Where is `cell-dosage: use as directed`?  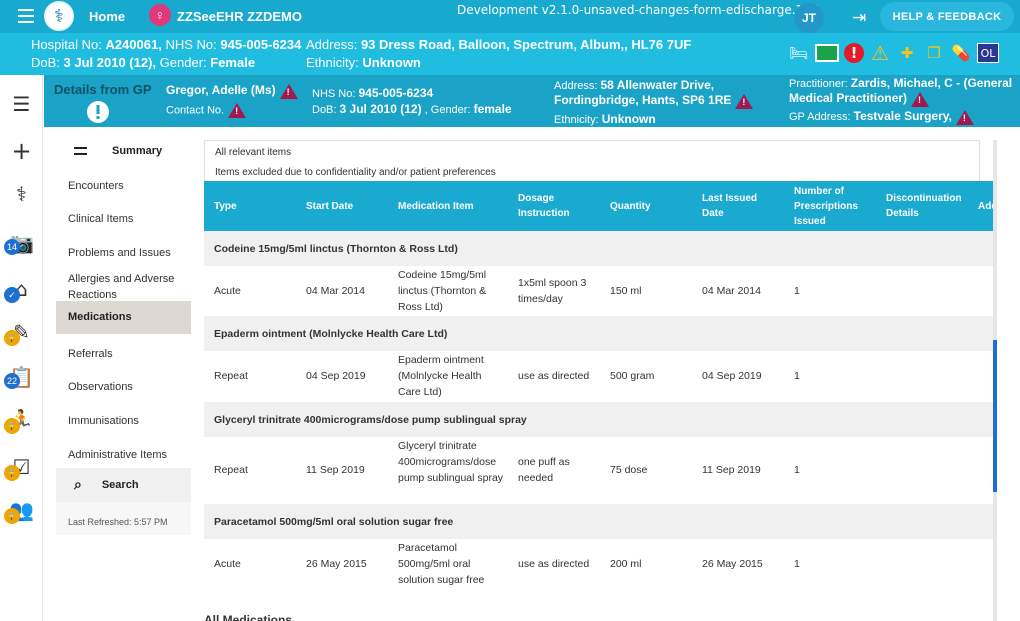
cell-dosage: use as directed is located at coordinates (554, 376).